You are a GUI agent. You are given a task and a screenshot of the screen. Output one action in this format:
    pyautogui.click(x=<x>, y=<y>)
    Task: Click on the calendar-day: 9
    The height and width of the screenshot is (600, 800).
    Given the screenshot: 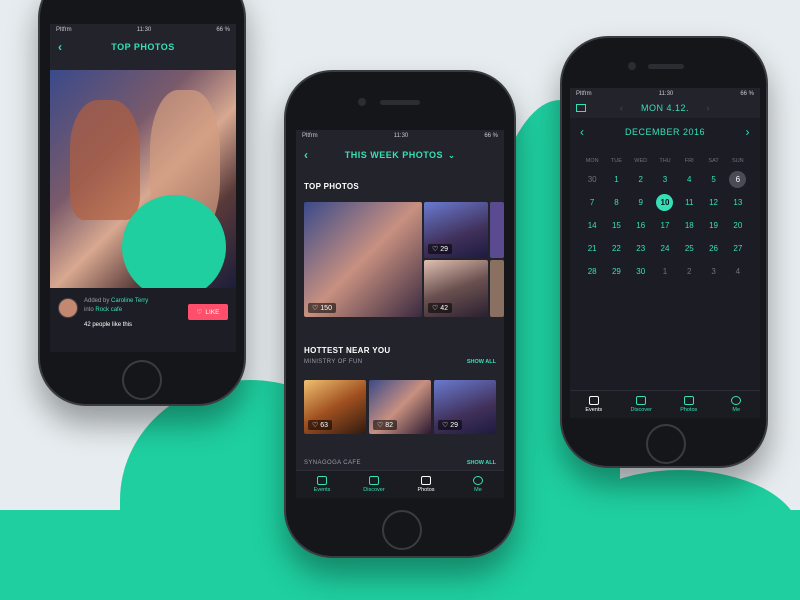 What is the action you would take?
    pyautogui.click(x=641, y=202)
    